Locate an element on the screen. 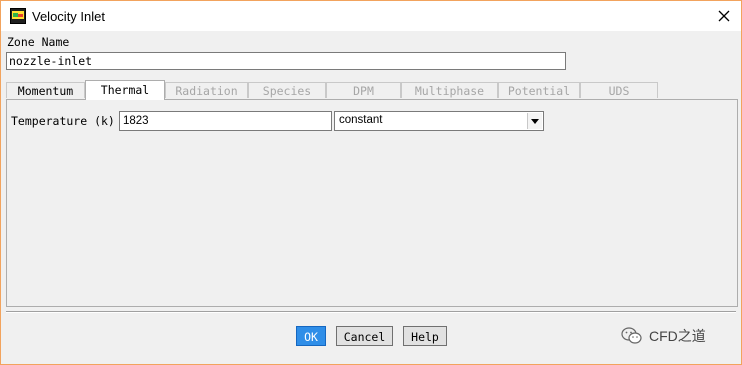 This screenshot has width=742, height=365. fluent-app-icon is located at coordinates (18, 16).